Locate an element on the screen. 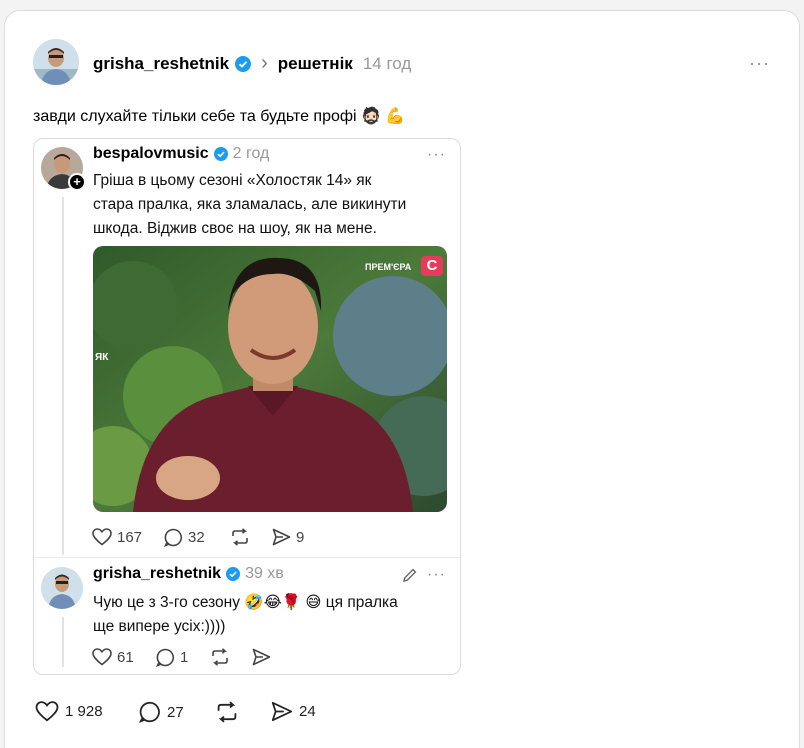 The image size is (804, 748). reply-like-button: 61 is located at coordinates (113, 657).